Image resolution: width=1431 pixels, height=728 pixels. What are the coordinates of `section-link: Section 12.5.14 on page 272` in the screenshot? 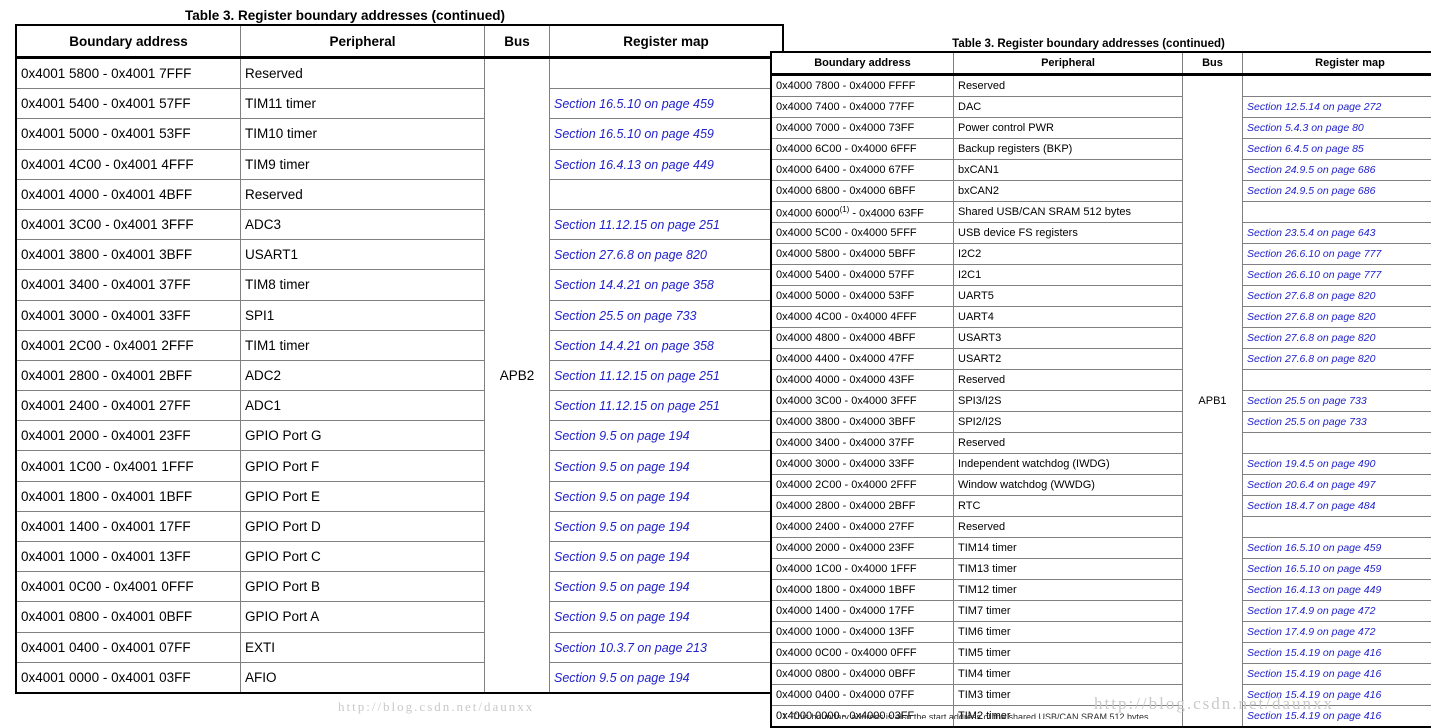 It's located at (1314, 107).